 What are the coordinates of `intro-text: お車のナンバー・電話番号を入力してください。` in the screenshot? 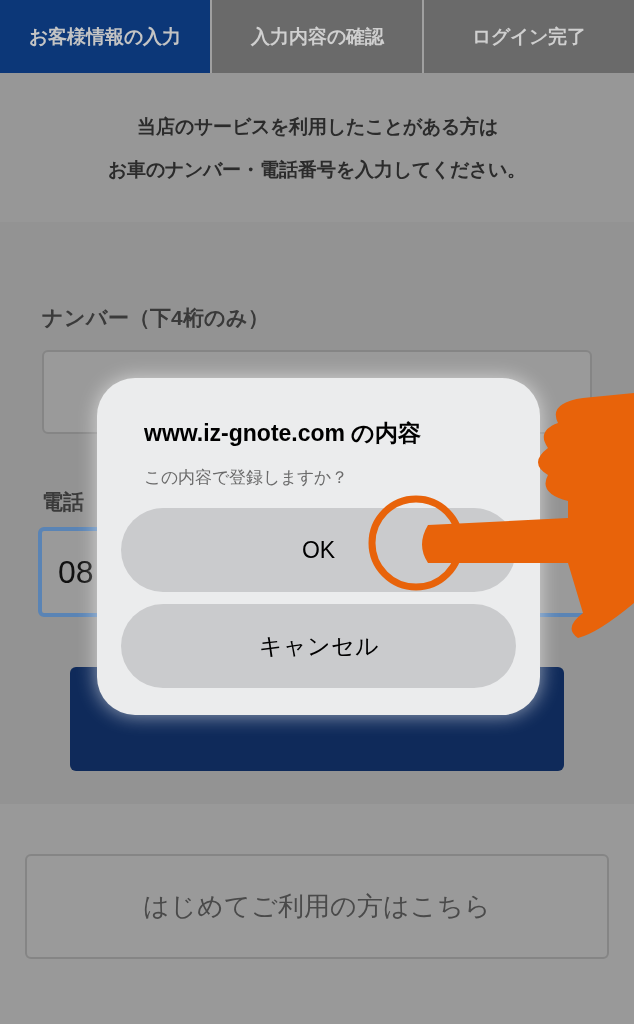 It's located at (317, 169).